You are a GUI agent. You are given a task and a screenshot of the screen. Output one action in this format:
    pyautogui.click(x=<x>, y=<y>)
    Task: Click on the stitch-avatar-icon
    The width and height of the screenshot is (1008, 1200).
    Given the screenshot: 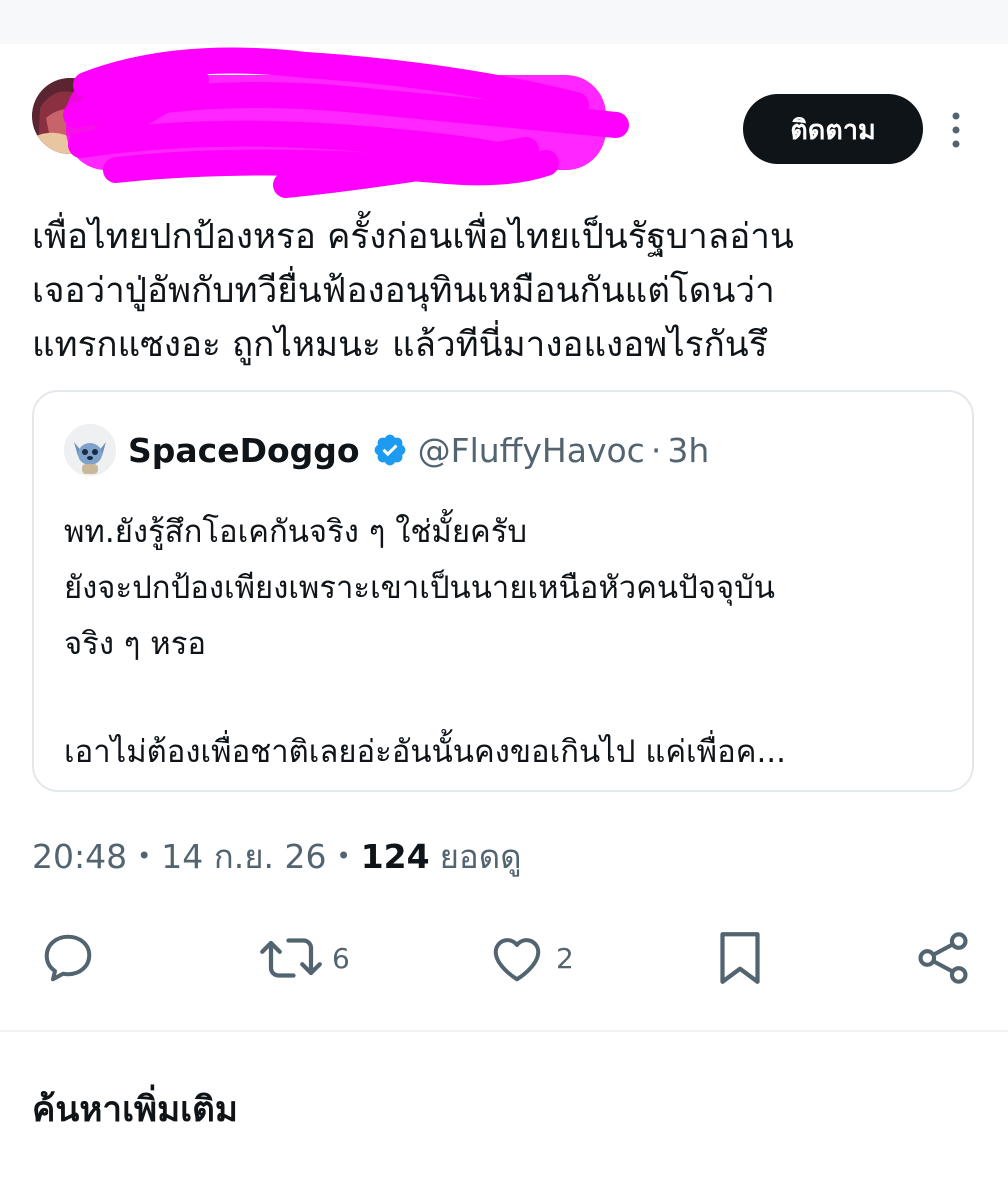 What is the action you would take?
    pyautogui.click(x=90, y=450)
    